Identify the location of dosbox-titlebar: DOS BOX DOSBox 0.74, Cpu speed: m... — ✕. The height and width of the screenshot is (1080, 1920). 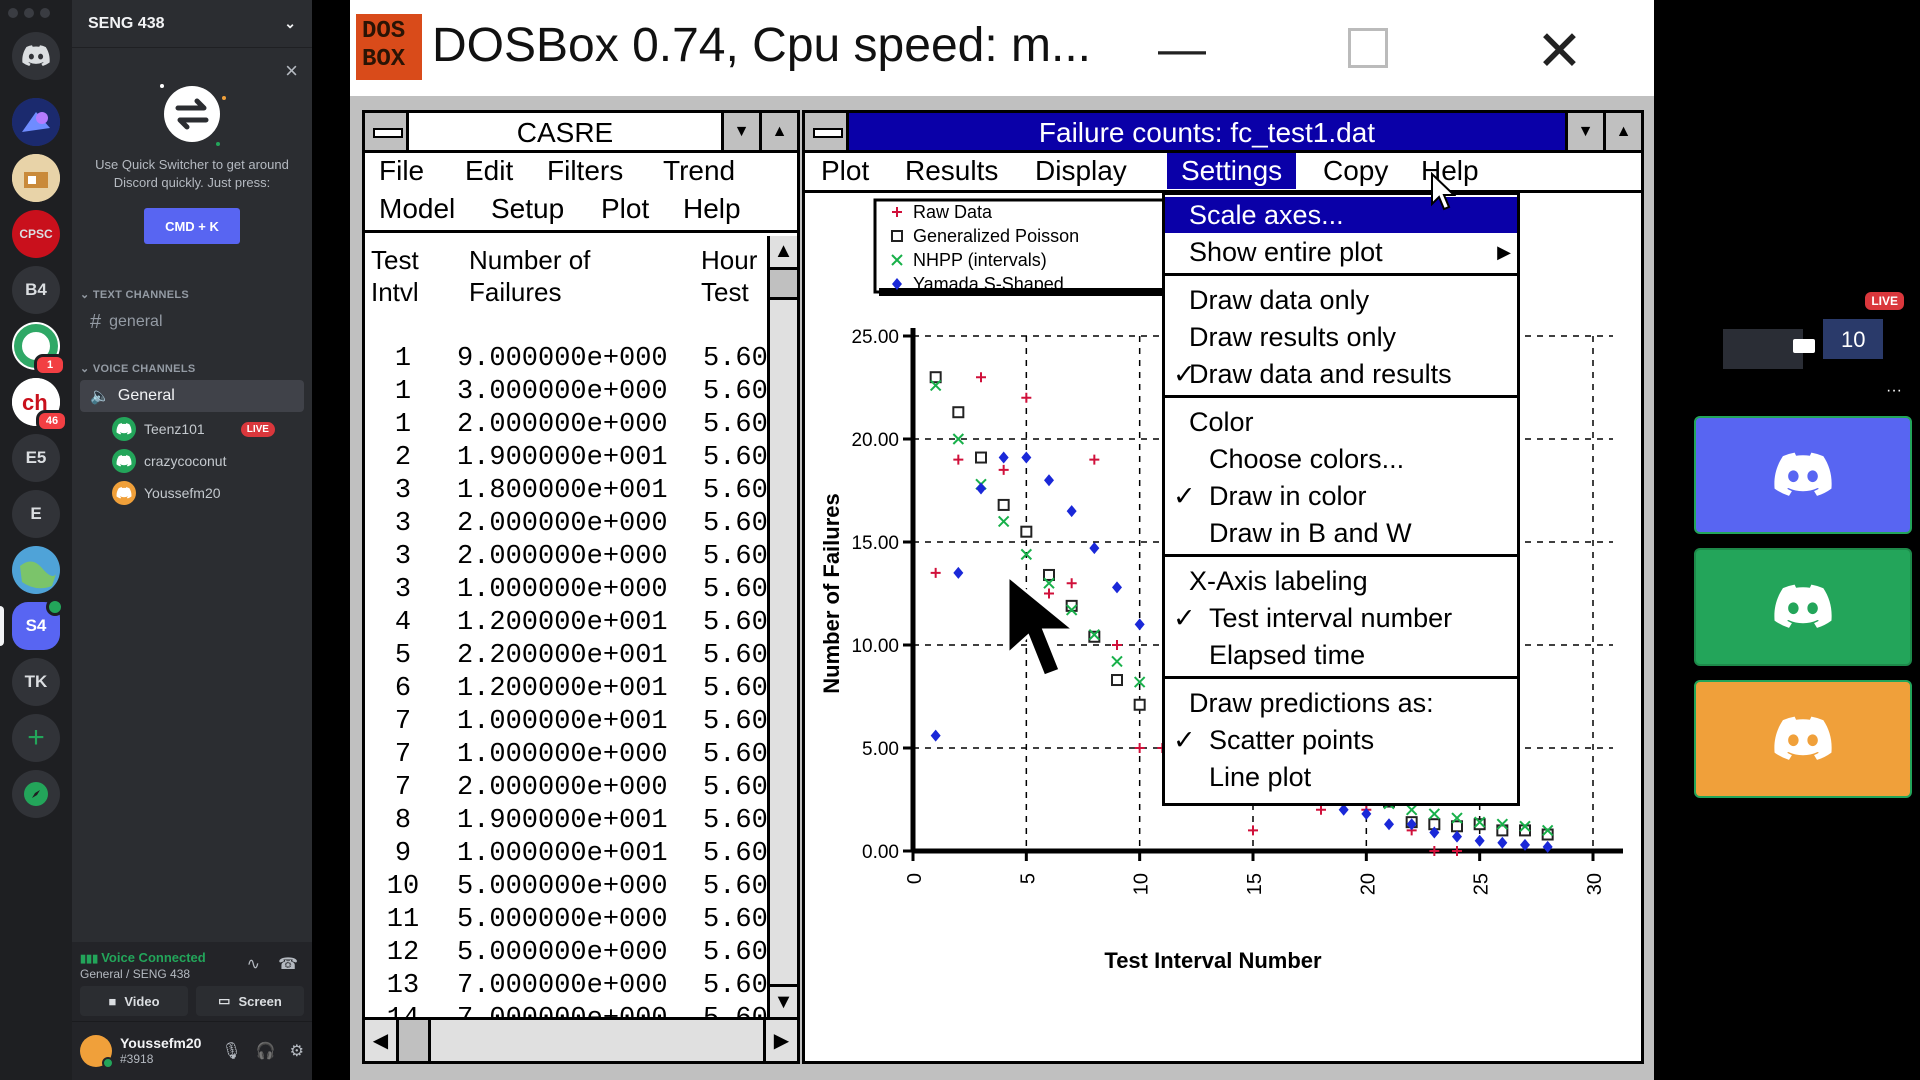
(1002, 48).